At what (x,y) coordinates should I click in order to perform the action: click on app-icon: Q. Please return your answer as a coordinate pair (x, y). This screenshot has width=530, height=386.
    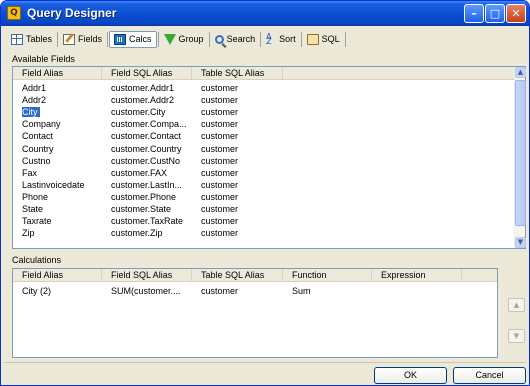
    Looking at the image, I should click on (14, 13).